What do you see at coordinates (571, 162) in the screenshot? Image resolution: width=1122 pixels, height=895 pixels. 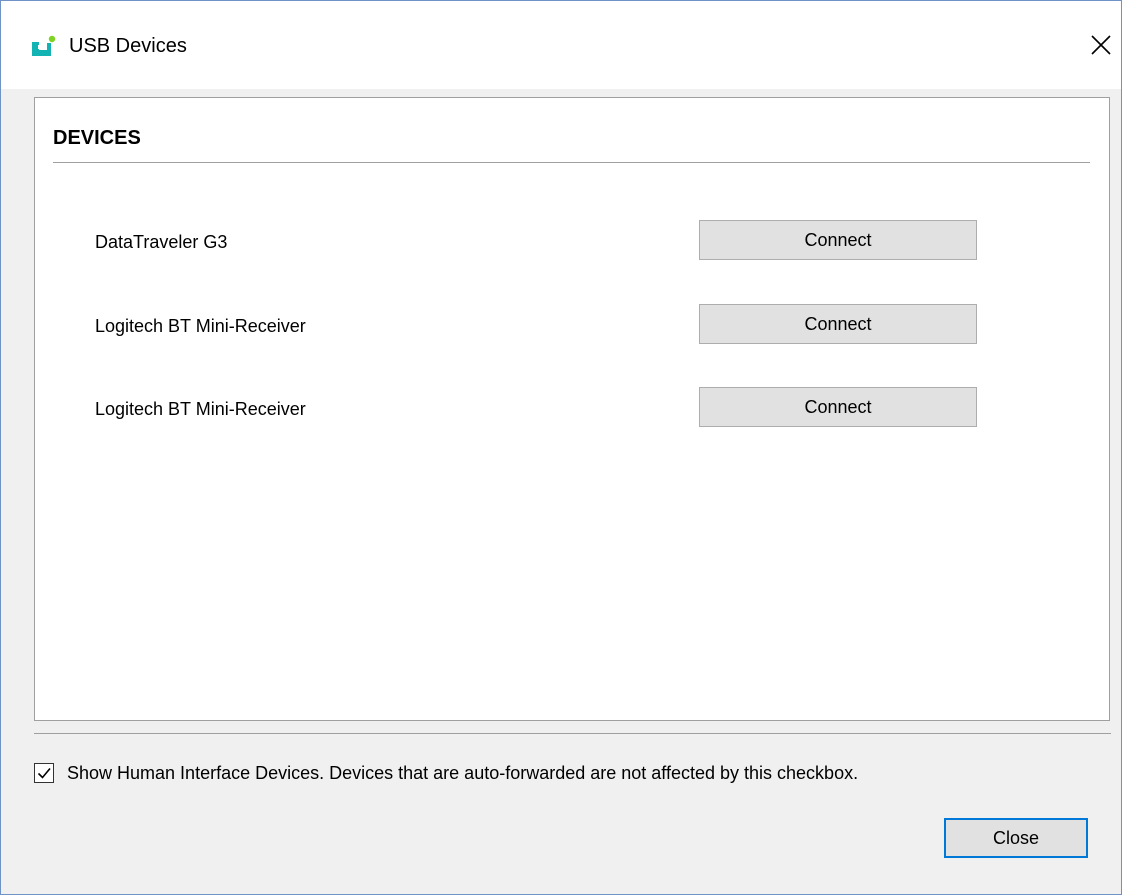 I see `devices-heading-divider` at bounding box center [571, 162].